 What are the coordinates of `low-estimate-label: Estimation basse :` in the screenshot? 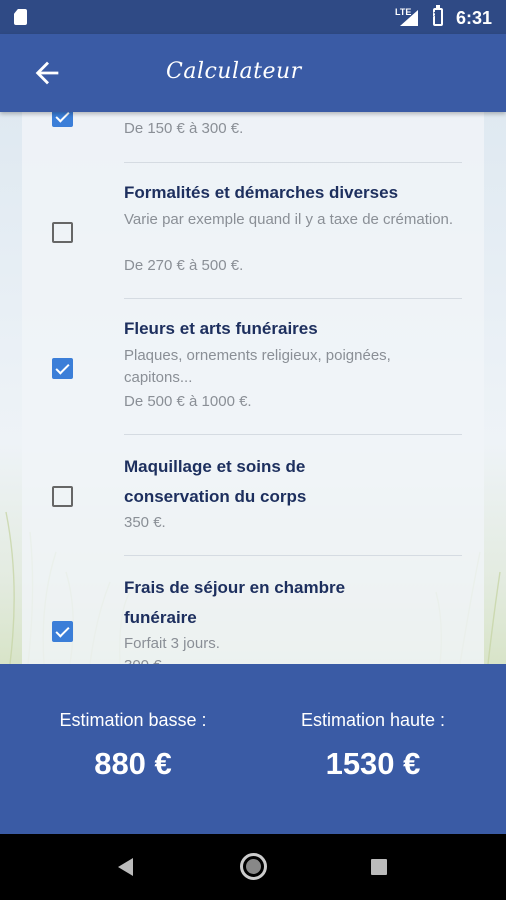 It's located at (133, 720).